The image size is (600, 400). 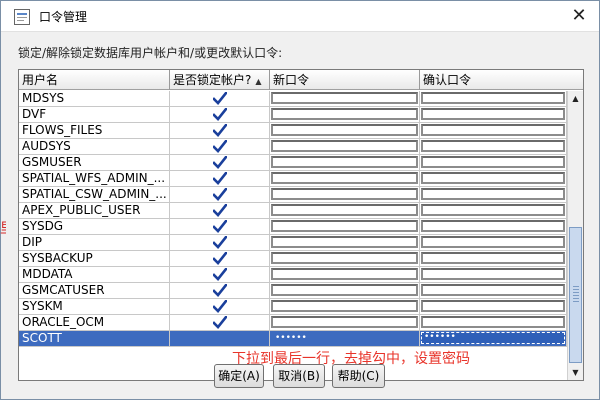 I want to click on table-row: GSMCATUSER, so click(x=293, y=291).